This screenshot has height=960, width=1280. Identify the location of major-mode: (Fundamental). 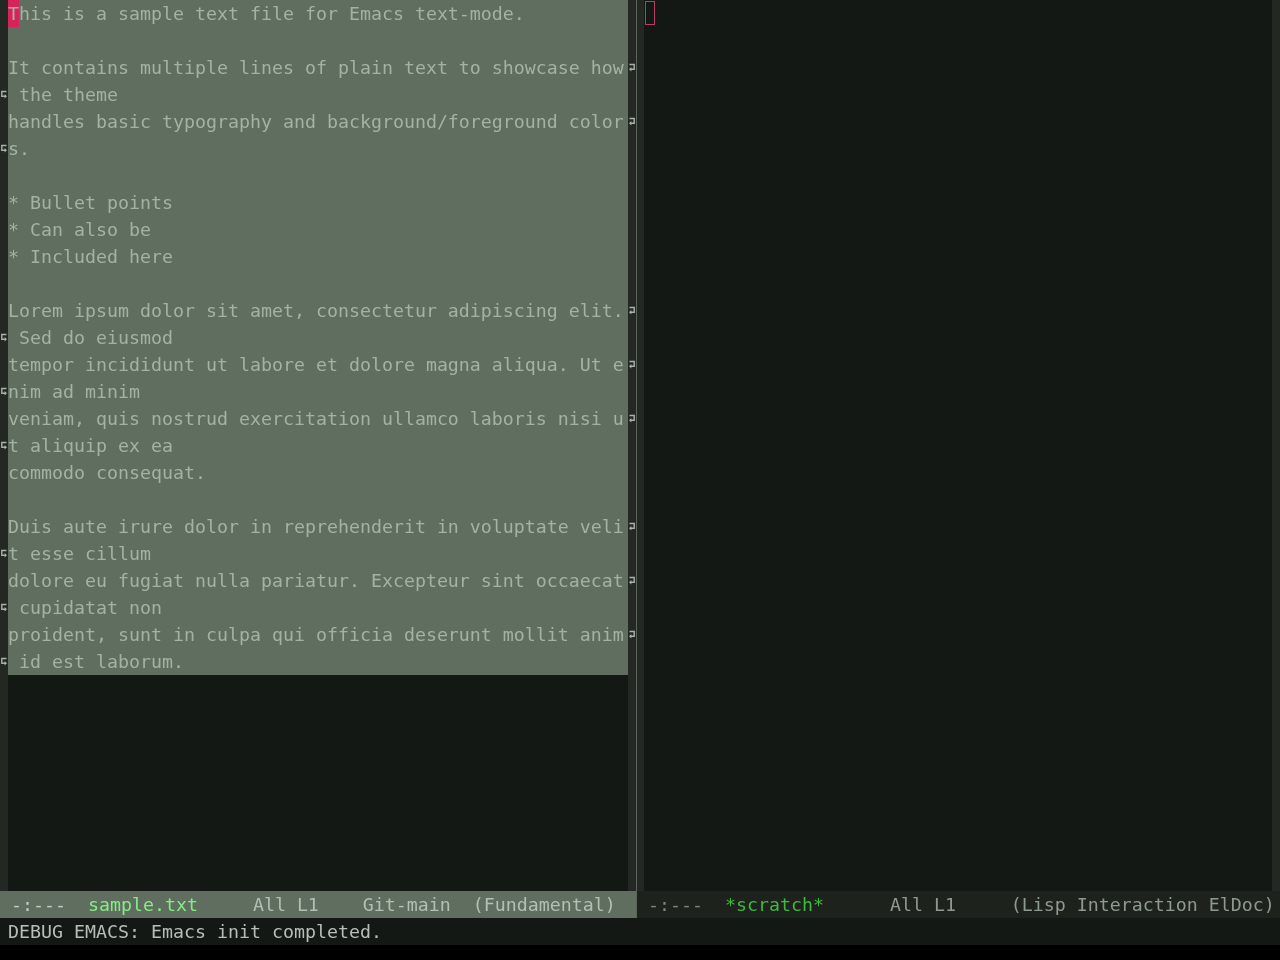
(544, 904).